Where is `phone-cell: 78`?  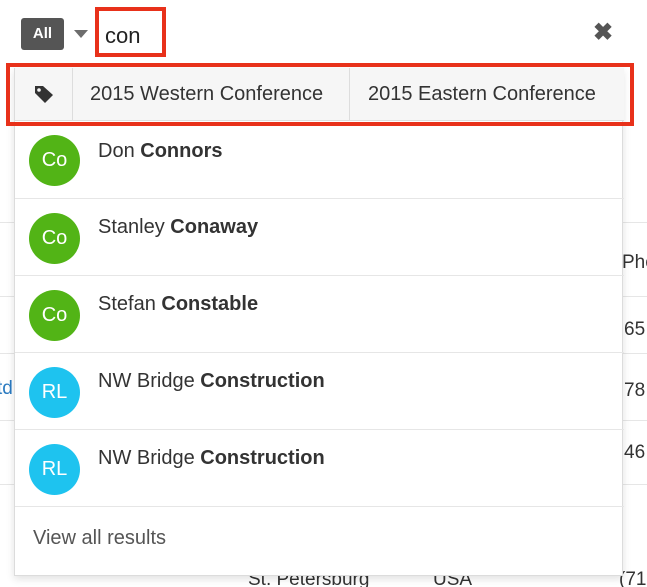
phone-cell: 78 is located at coordinates (635, 390).